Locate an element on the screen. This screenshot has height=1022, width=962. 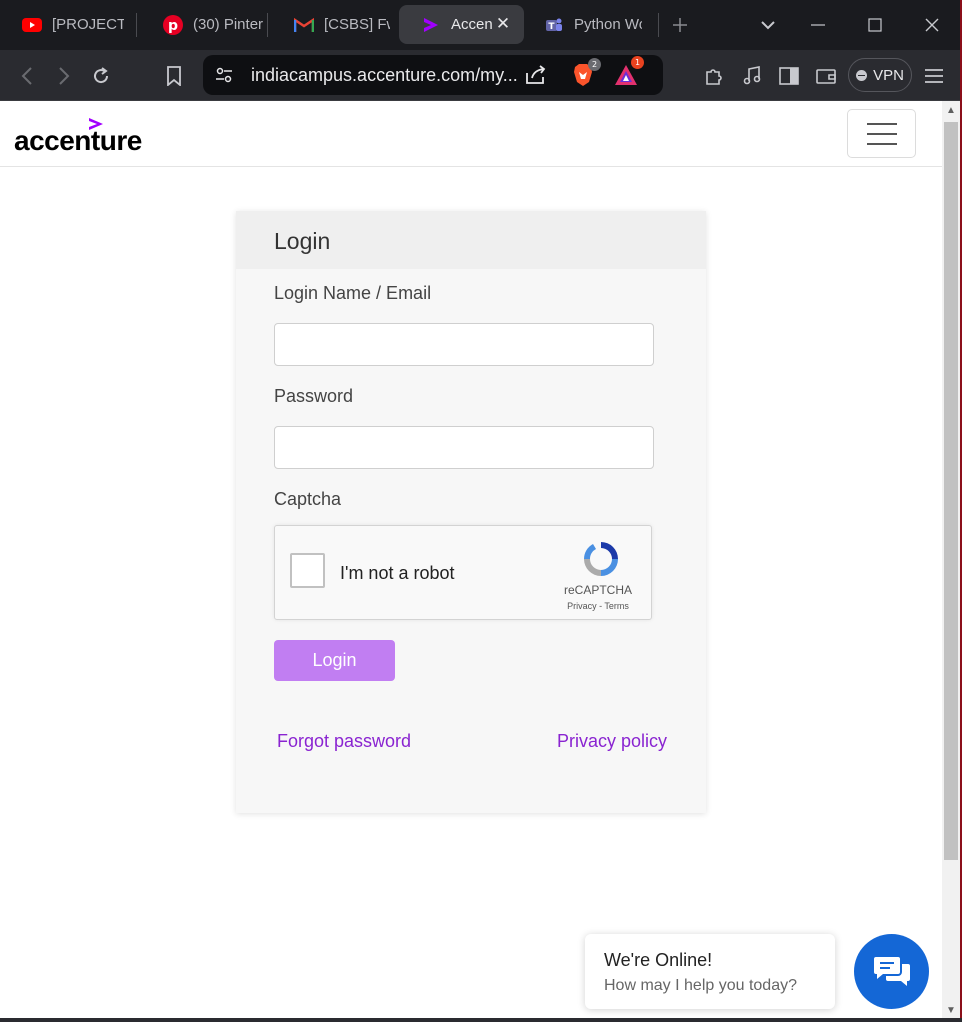
recaptcha-logo-icon is located at coordinates (601, 559).